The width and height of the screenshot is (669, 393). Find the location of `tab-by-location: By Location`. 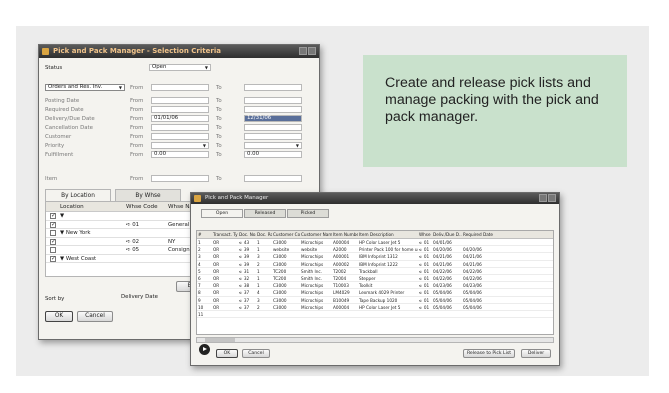

tab-by-location: By Location is located at coordinates (78, 195).